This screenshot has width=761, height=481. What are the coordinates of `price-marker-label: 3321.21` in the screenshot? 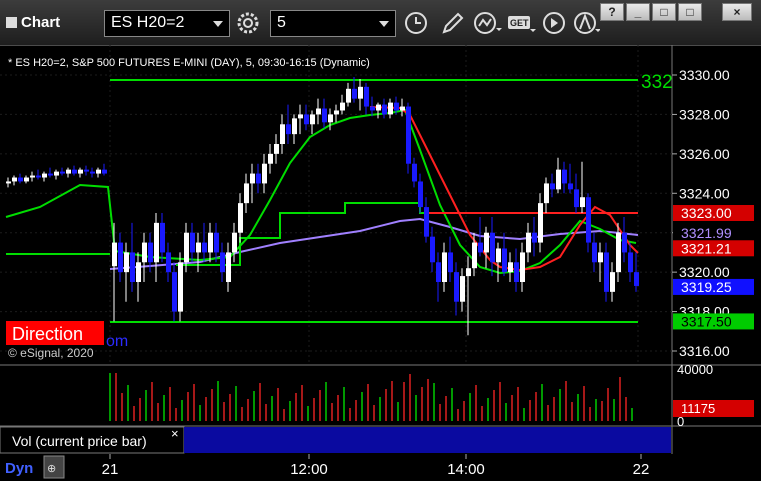 It's located at (706, 248).